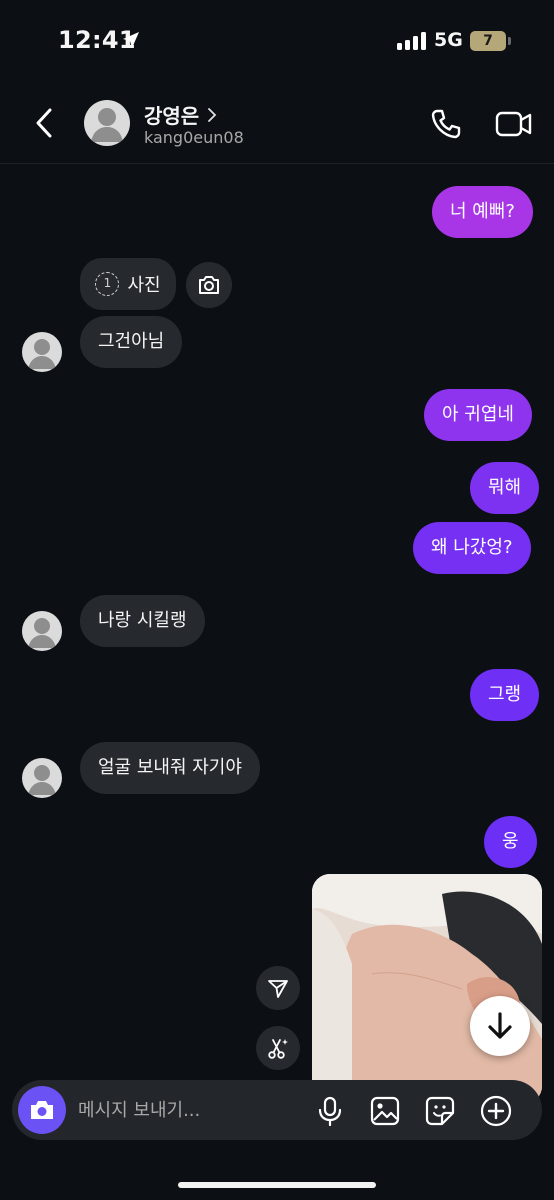 This screenshot has width=554, height=1200. Describe the element at coordinates (107, 284) in the screenshot. I see `view-once-icon: 1` at that location.